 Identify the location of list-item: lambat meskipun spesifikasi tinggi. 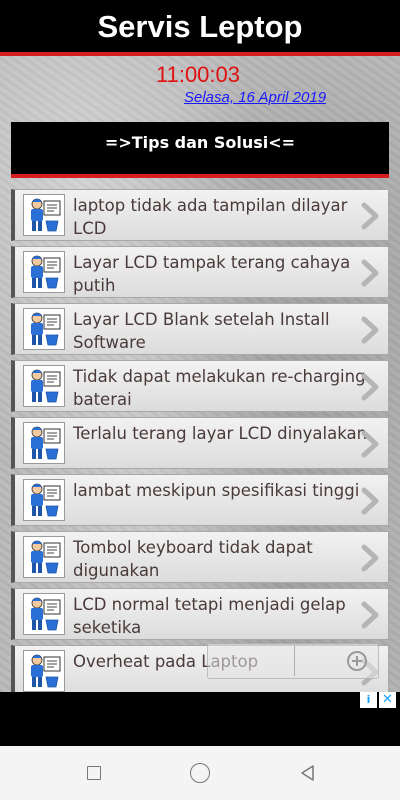
(200, 500).